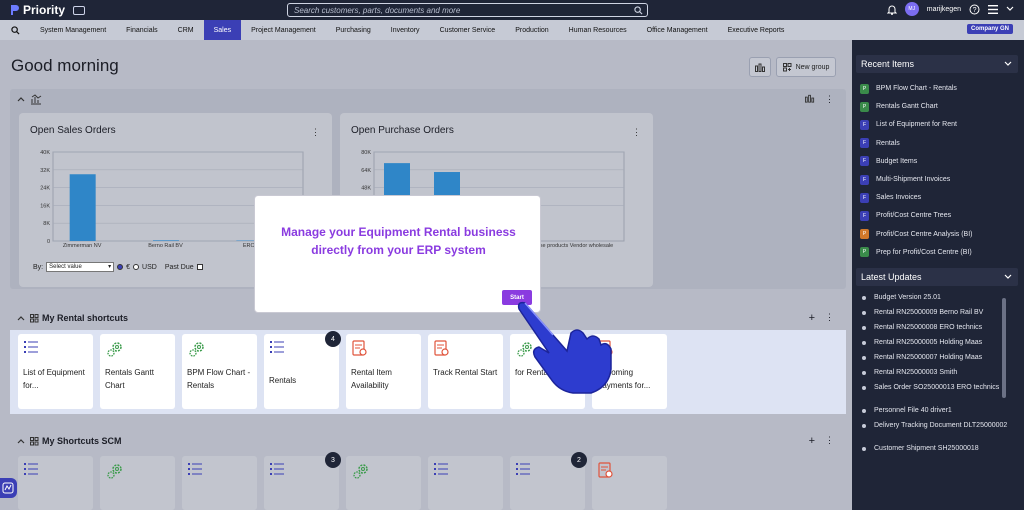 The image size is (1024, 510). What do you see at coordinates (928, 342) in the screenshot?
I see `update-label: Rental RN25000005 Holding Maas` at bounding box center [928, 342].